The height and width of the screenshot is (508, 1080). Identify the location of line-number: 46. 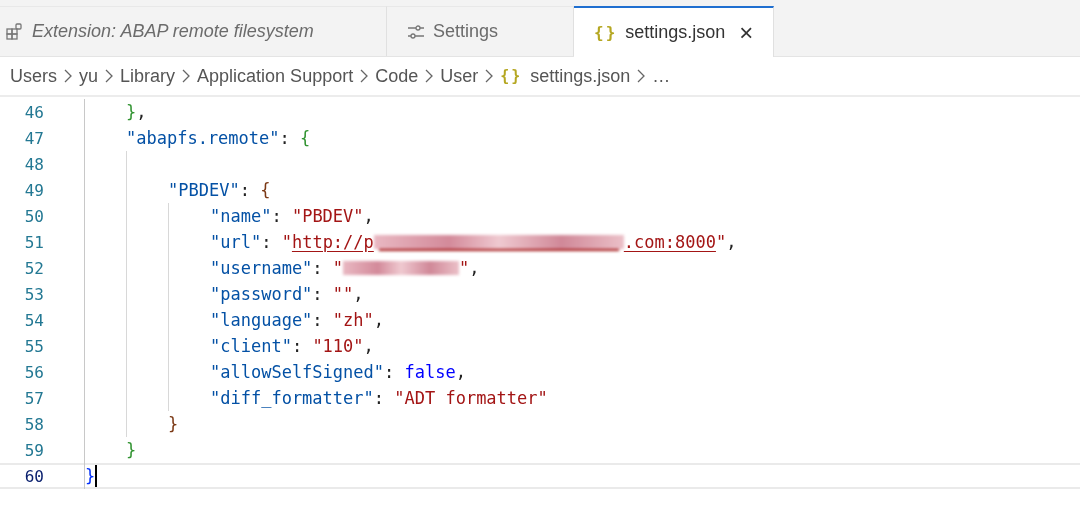
(33, 112).